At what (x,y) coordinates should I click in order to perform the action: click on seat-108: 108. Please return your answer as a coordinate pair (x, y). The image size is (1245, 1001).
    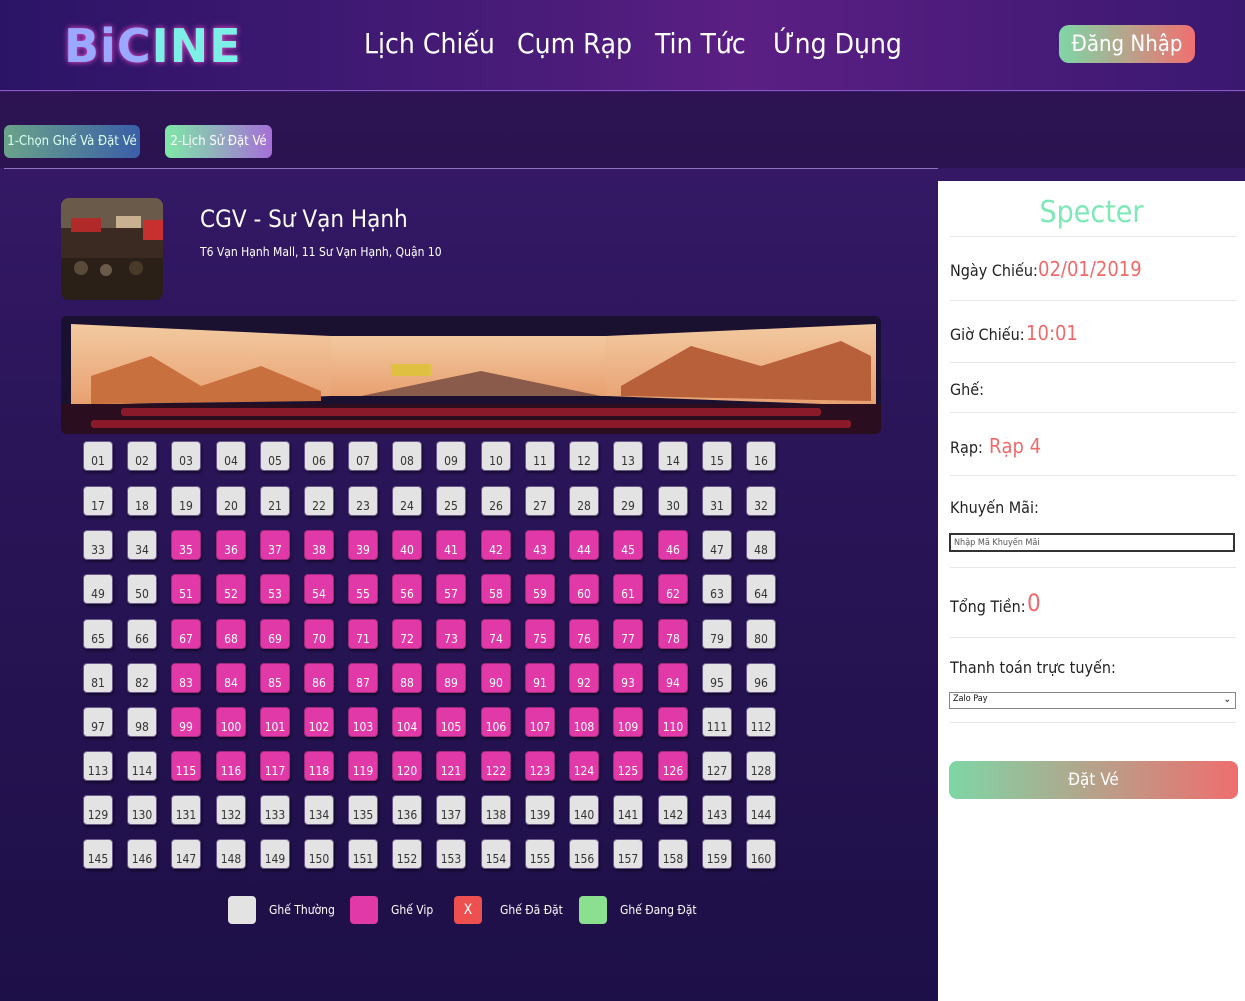
    Looking at the image, I should click on (584, 722).